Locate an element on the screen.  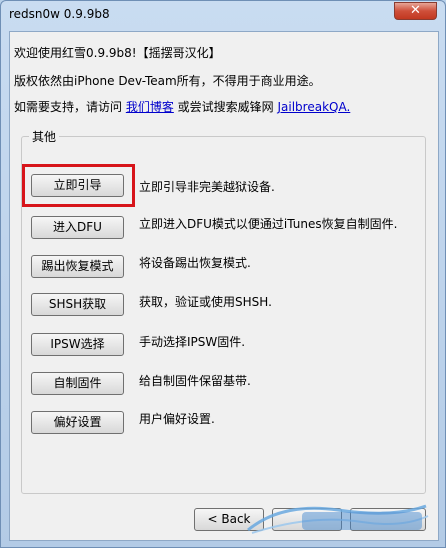
blog-link: 我们博客 is located at coordinates (150, 107).